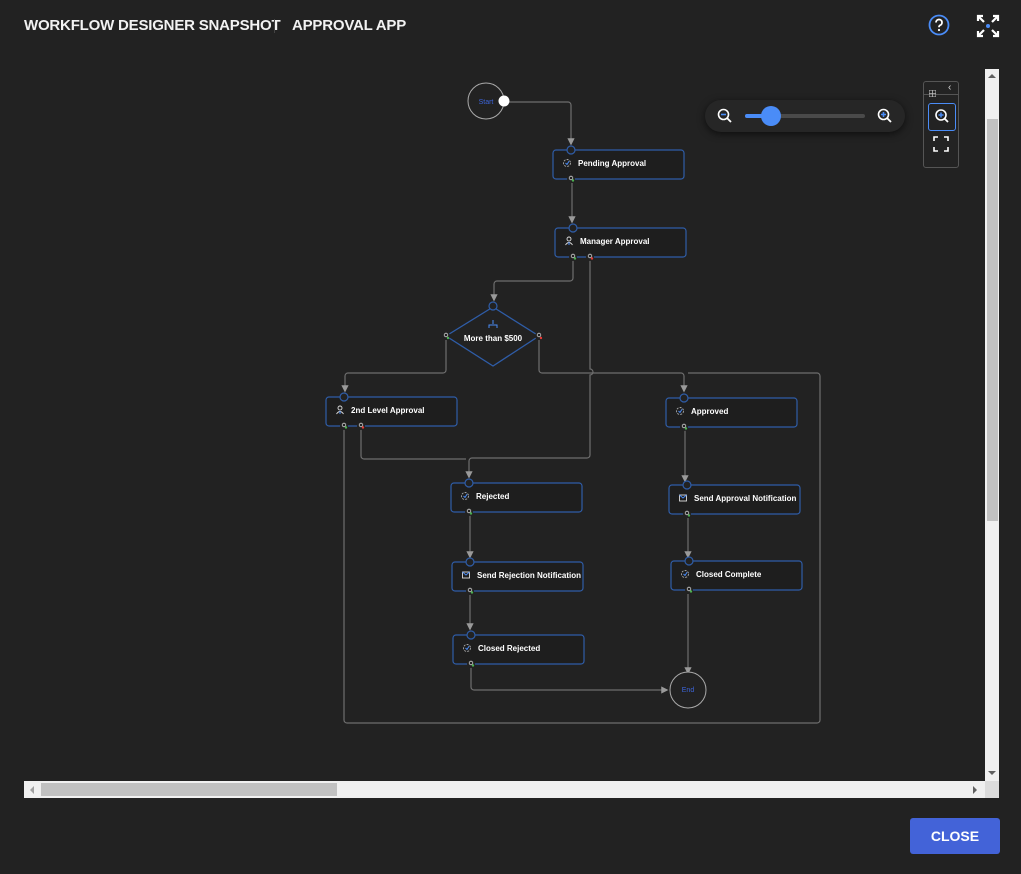 Image resolution: width=1021 pixels, height=874 pixels. What do you see at coordinates (492, 496) in the screenshot?
I see `node-label: Rejected` at bounding box center [492, 496].